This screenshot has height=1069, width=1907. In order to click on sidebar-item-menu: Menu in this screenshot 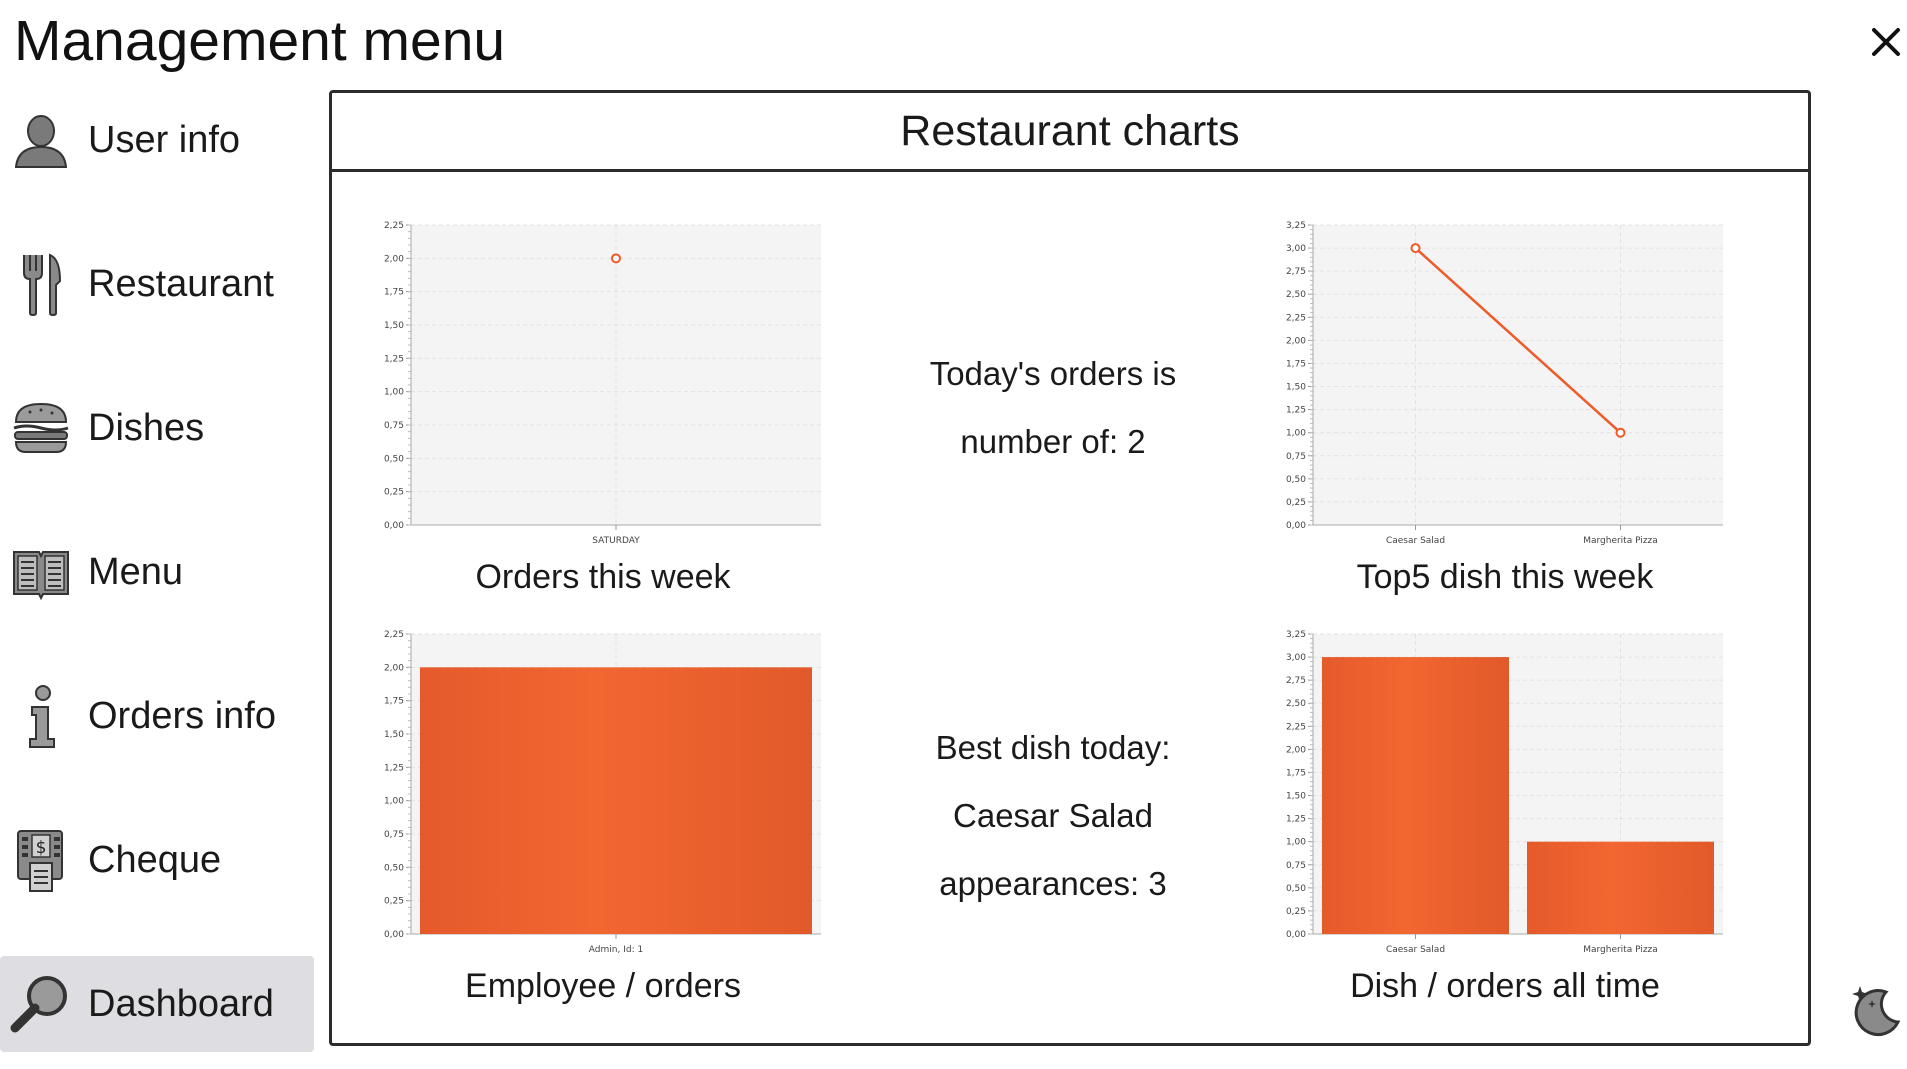, I will do `click(157, 572)`.